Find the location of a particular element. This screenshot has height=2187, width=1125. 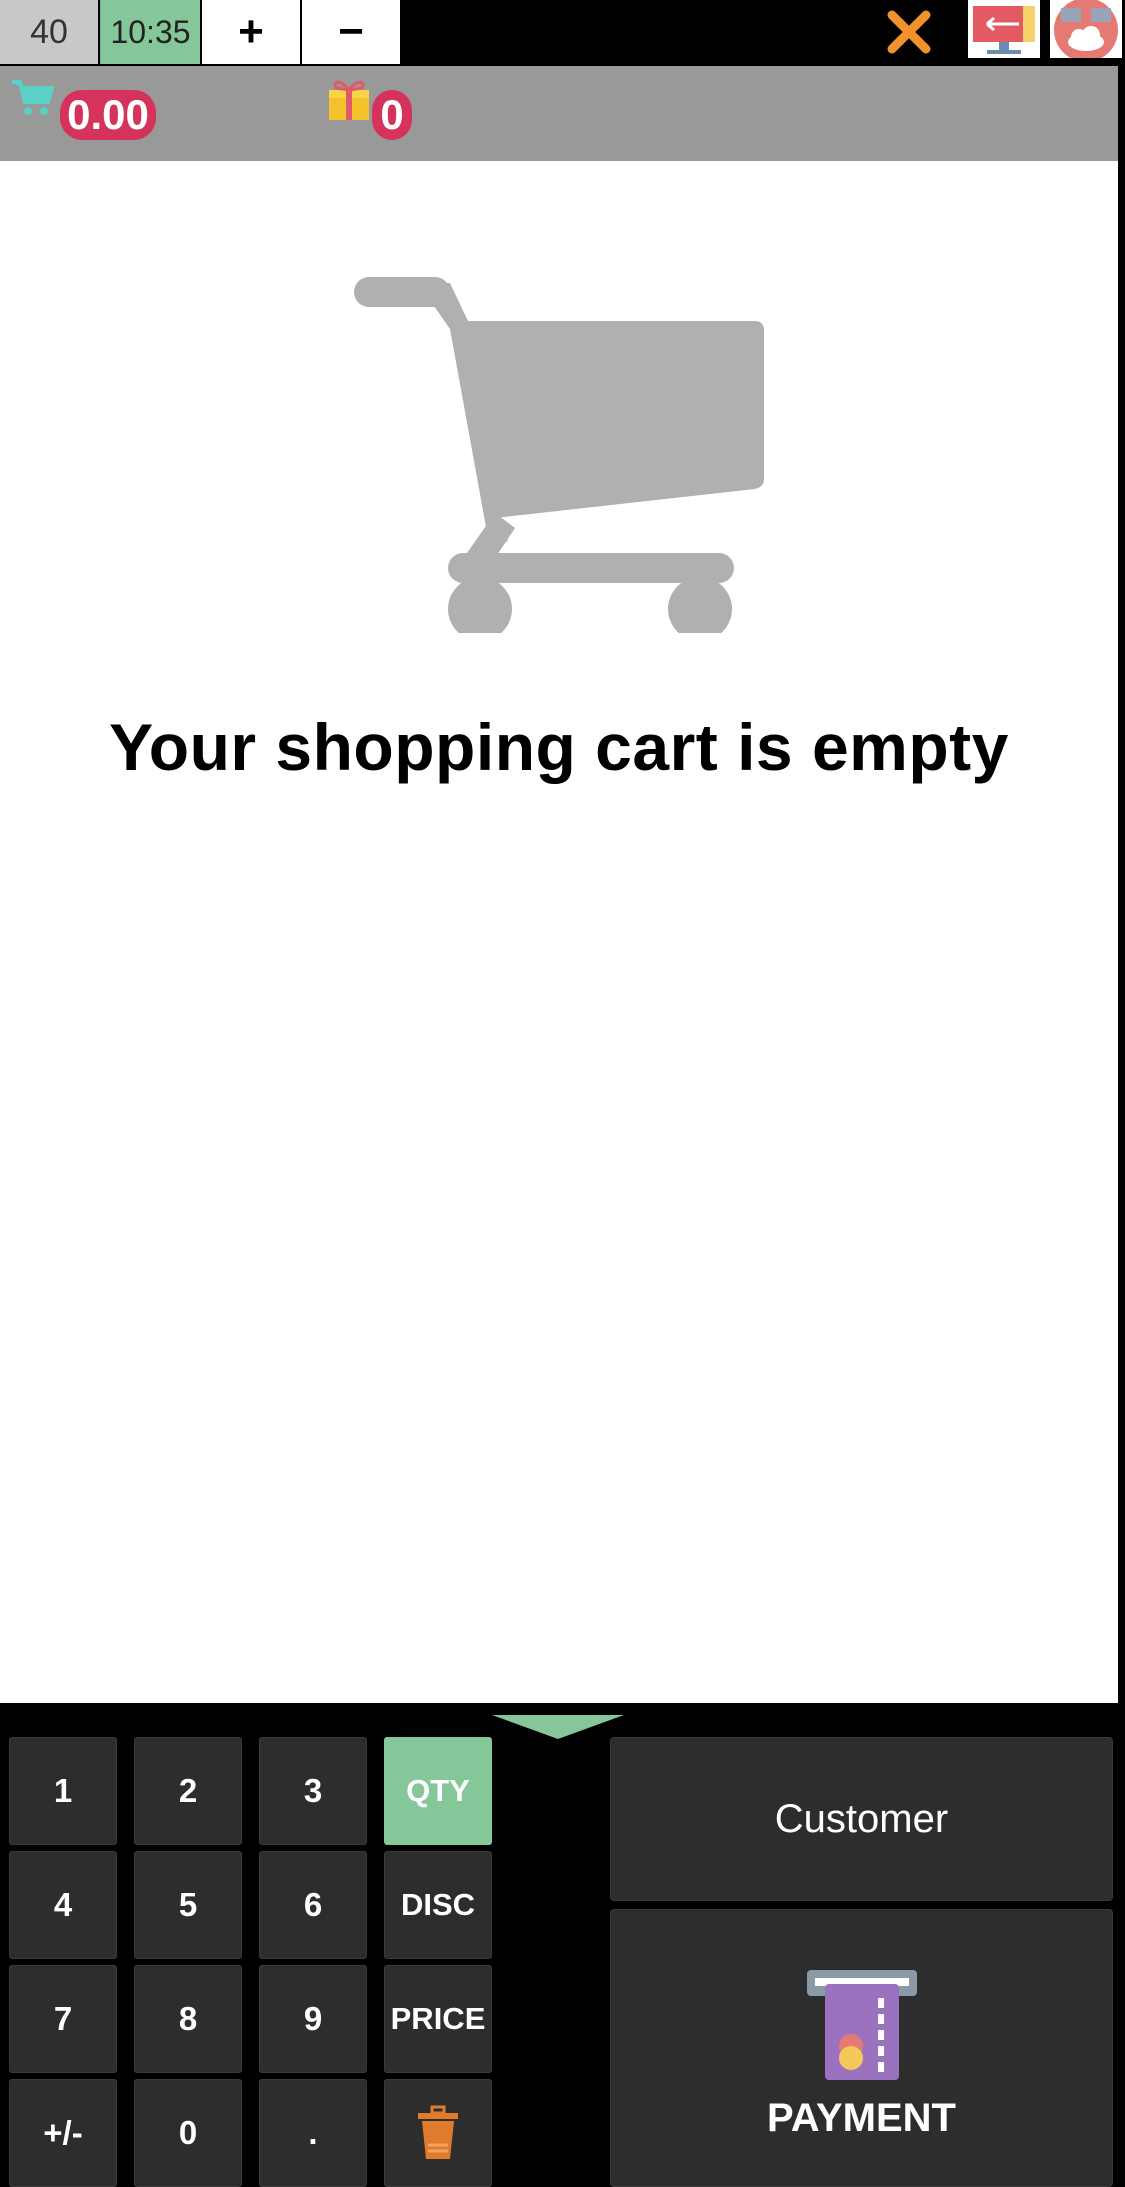

key-9: 9 is located at coordinates (313, 2019).